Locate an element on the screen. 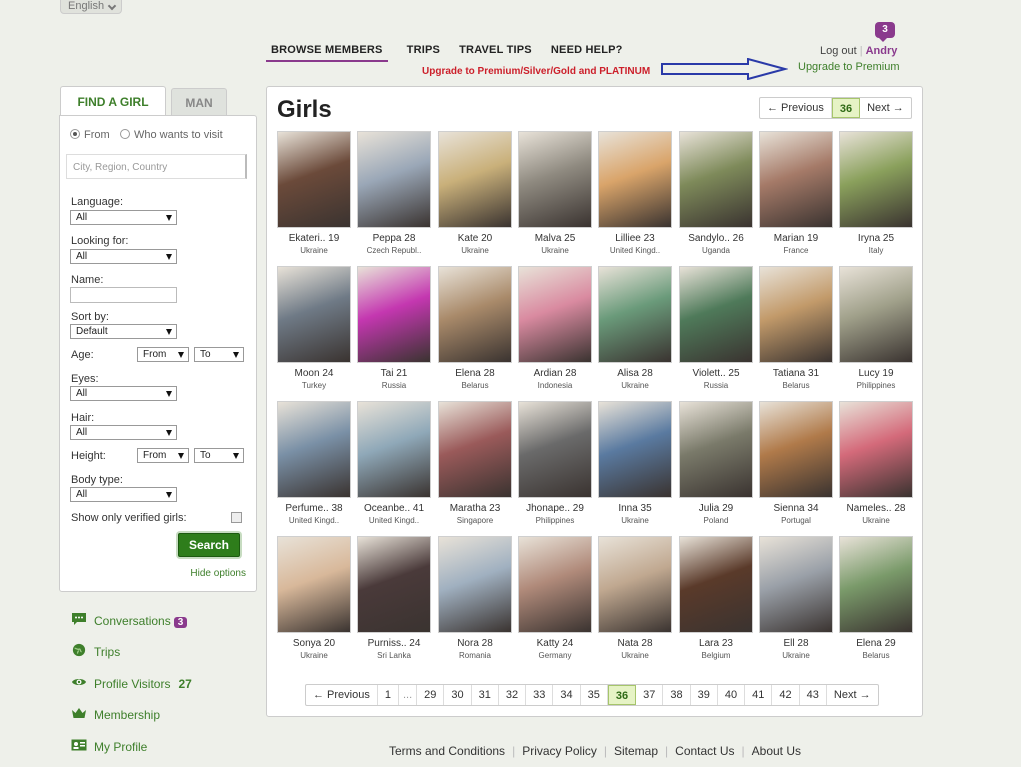 Image resolution: width=1021 pixels, height=767 pixels. member-name: Ardian 28 is located at coordinates (555, 373).